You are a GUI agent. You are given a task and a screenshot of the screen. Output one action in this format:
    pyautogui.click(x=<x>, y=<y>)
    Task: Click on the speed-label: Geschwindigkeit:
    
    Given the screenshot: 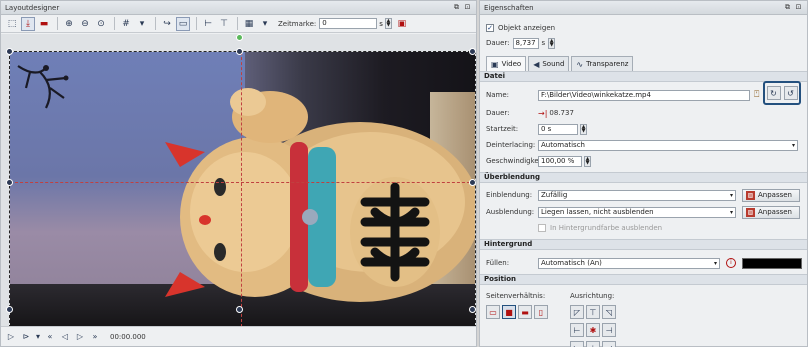 What is the action you would take?
    pyautogui.click(x=516, y=161)
    